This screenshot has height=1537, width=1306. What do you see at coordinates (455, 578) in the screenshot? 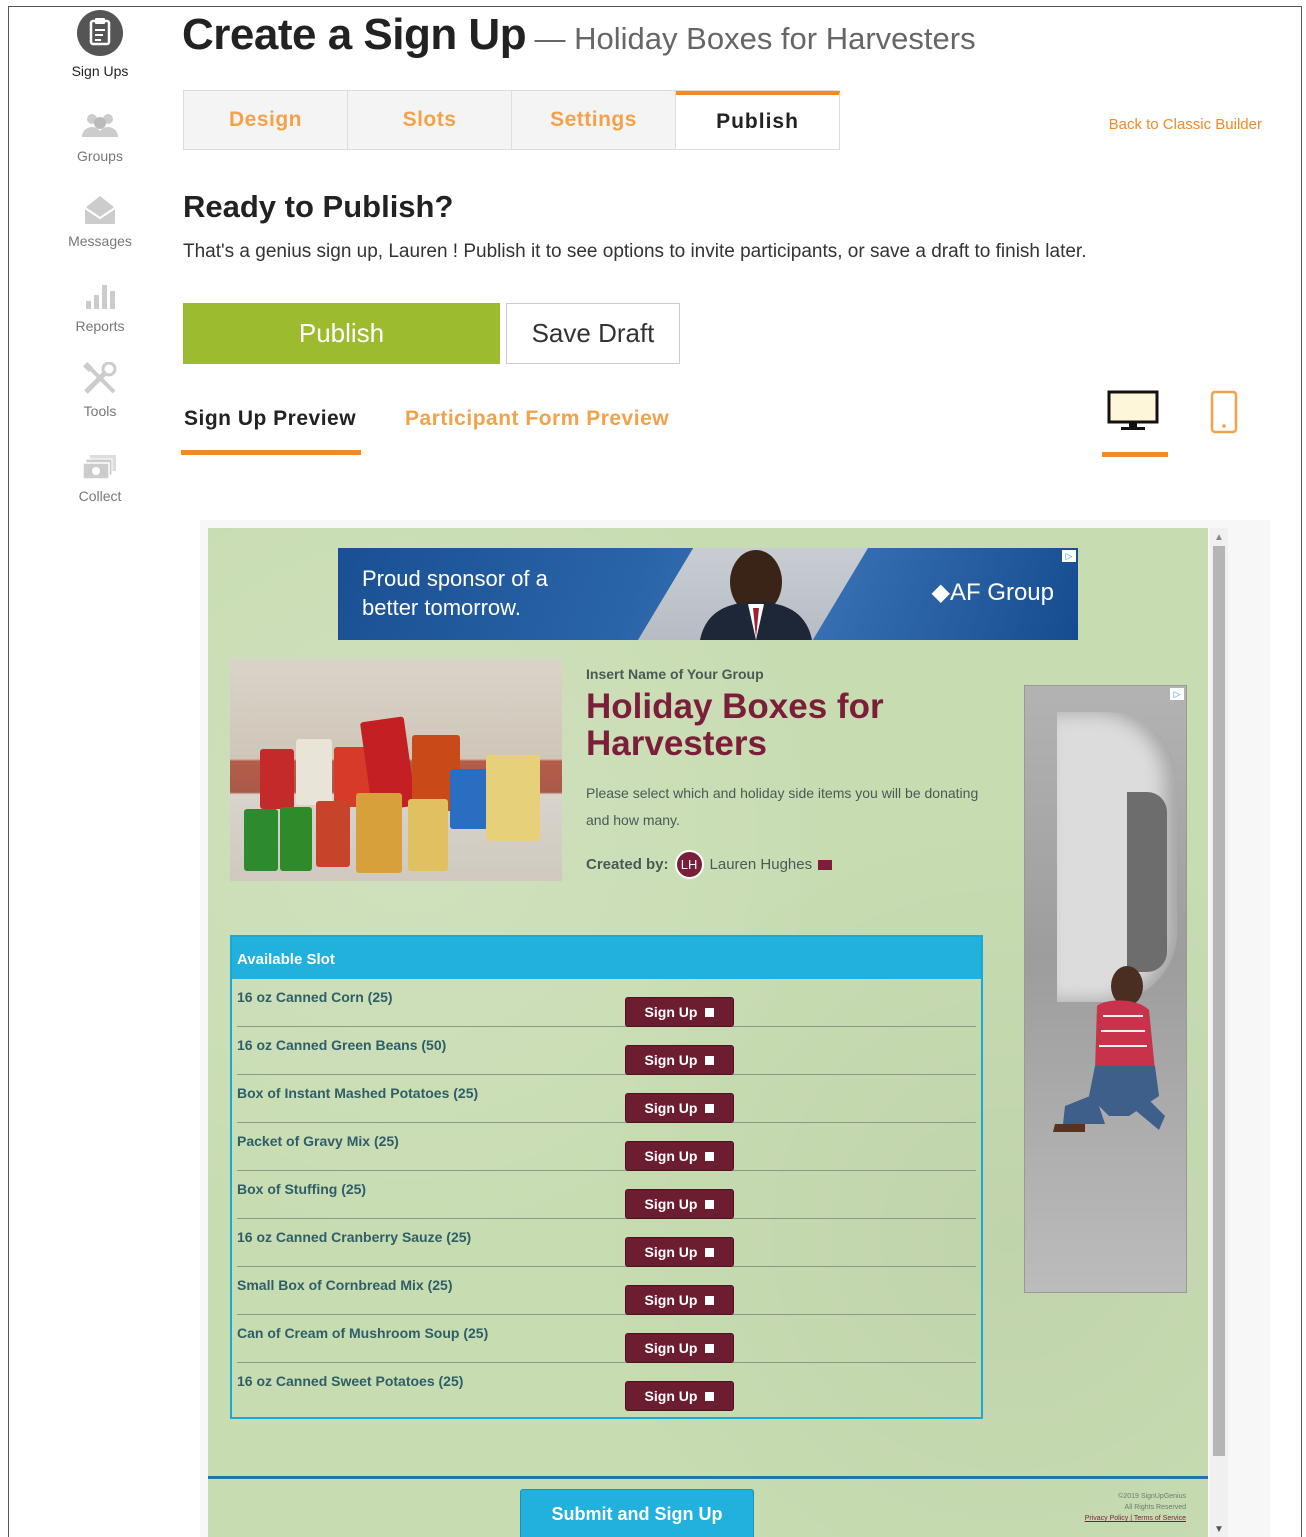
I see `ad-line-1: Proud sponsor of a` at bounding box center [455, 578].